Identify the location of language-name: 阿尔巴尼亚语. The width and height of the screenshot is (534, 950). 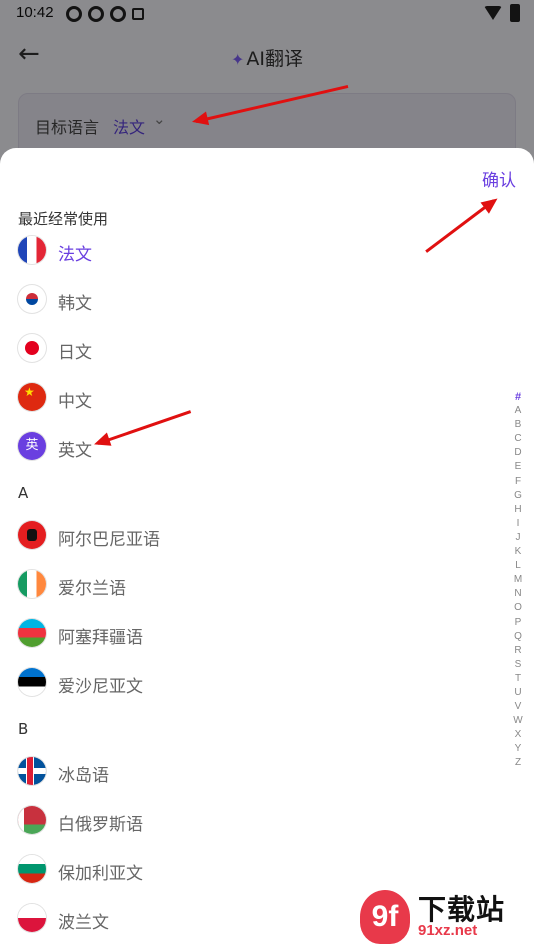
(109, 540).